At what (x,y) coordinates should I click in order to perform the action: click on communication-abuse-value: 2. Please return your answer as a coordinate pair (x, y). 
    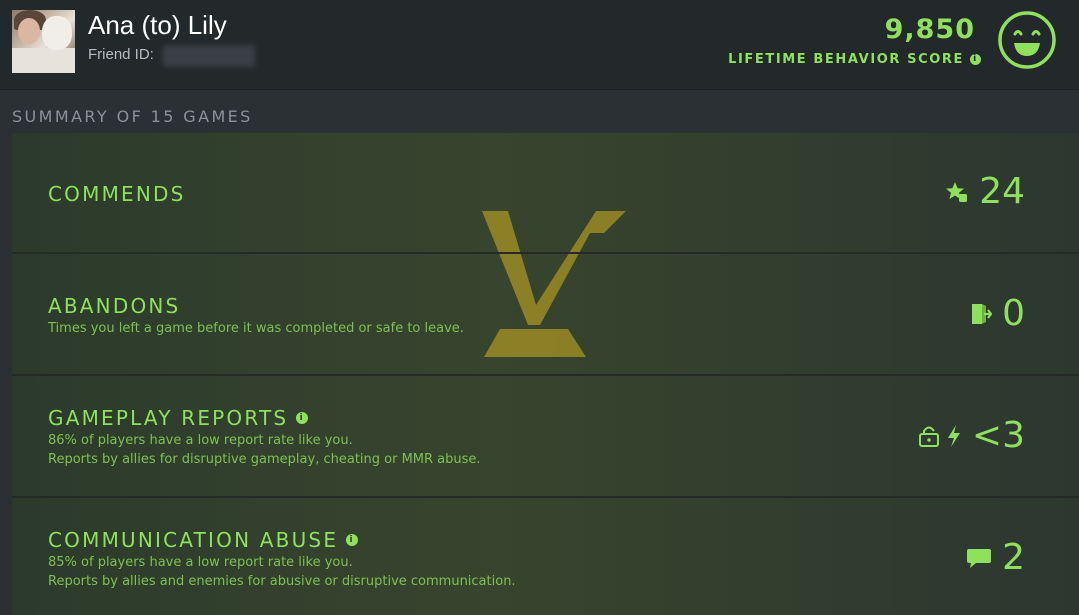
    Looking at the image, I should click on (995, 557).